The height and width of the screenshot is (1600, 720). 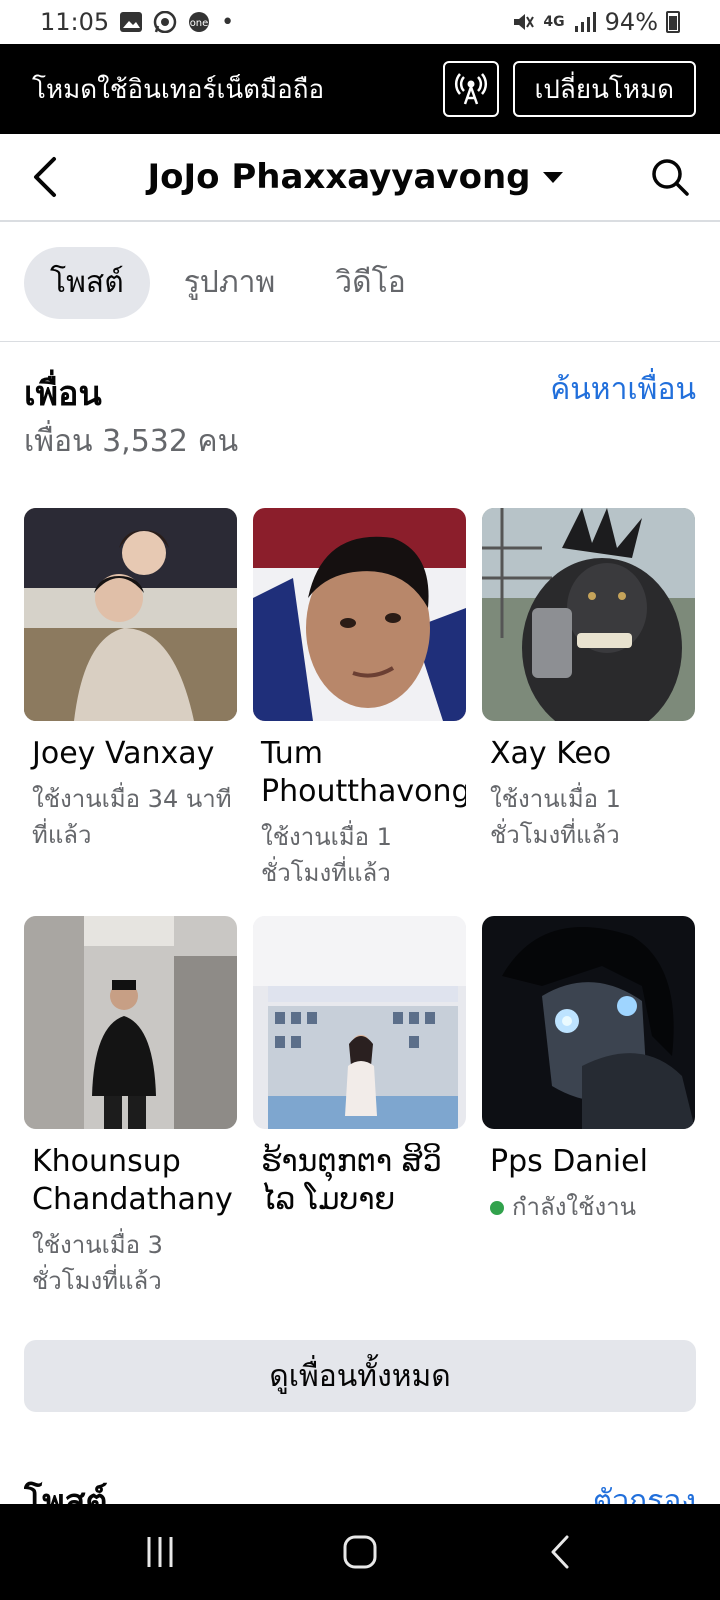 What do you see at coordinates (360, 393) in the screenshot?
I see `friends-section-header: เพื่อน ค้นหาเพื่อน` at bounding box center [360, 393].